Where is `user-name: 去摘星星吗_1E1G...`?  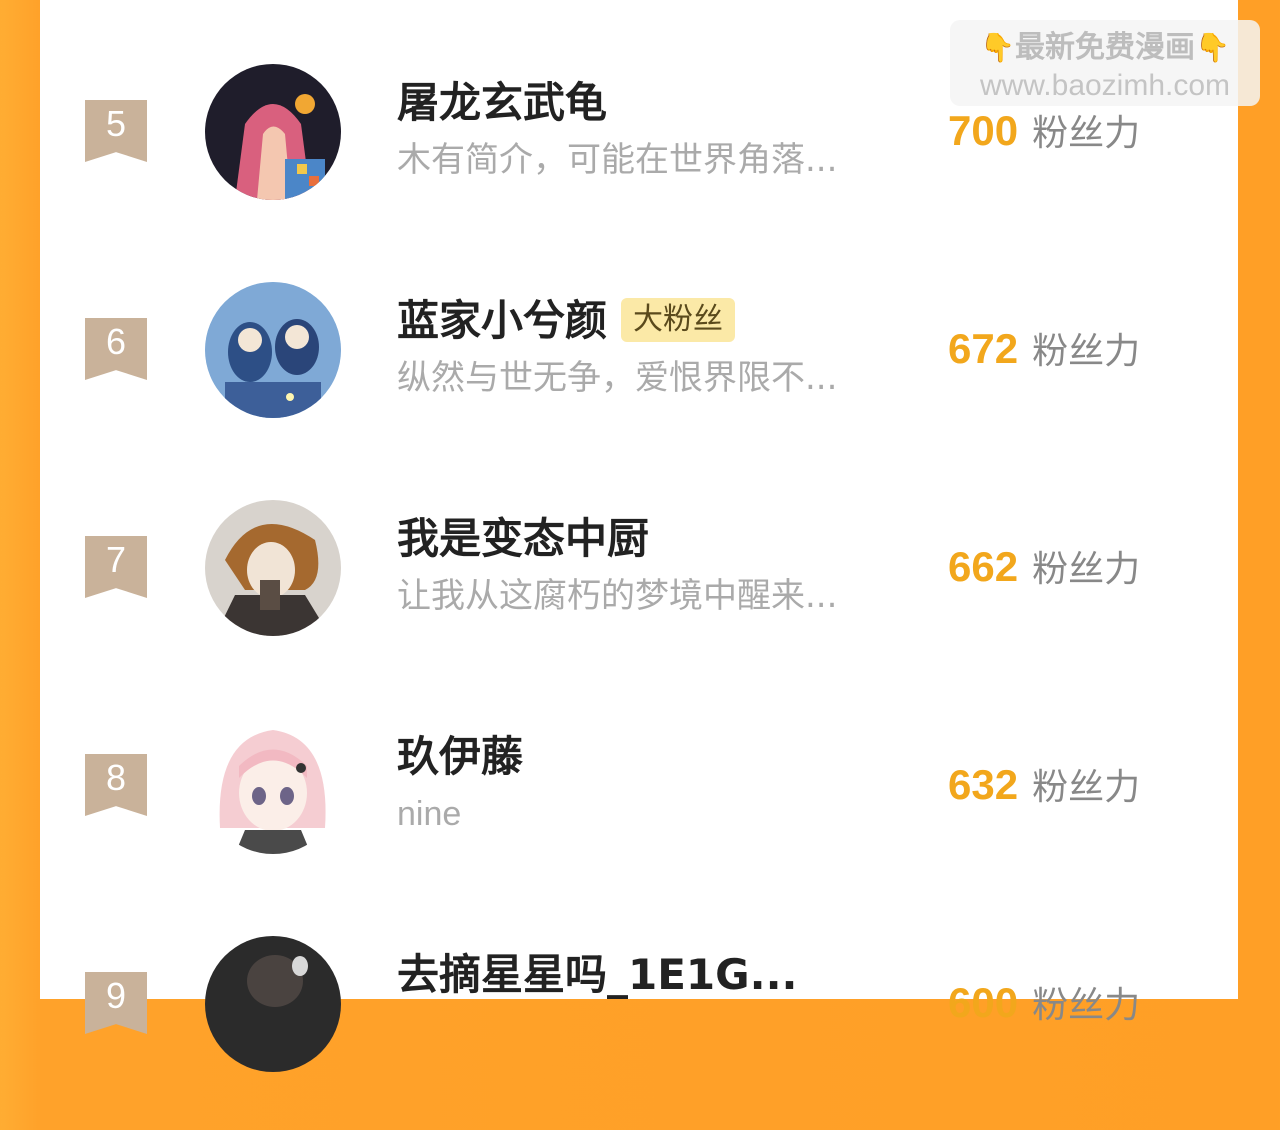
user-name: 去摘星星吗_1E1G... is located at coordinates (597, 975).